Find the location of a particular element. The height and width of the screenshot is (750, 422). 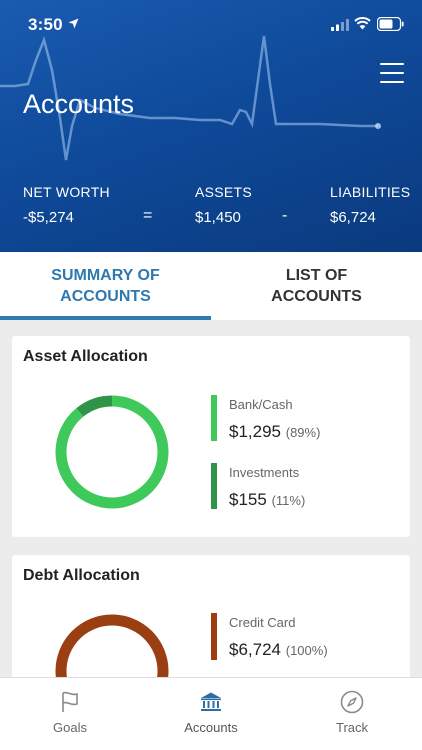

tab-list-line2: ACCOUNTS is located at coordinates (316, 296).